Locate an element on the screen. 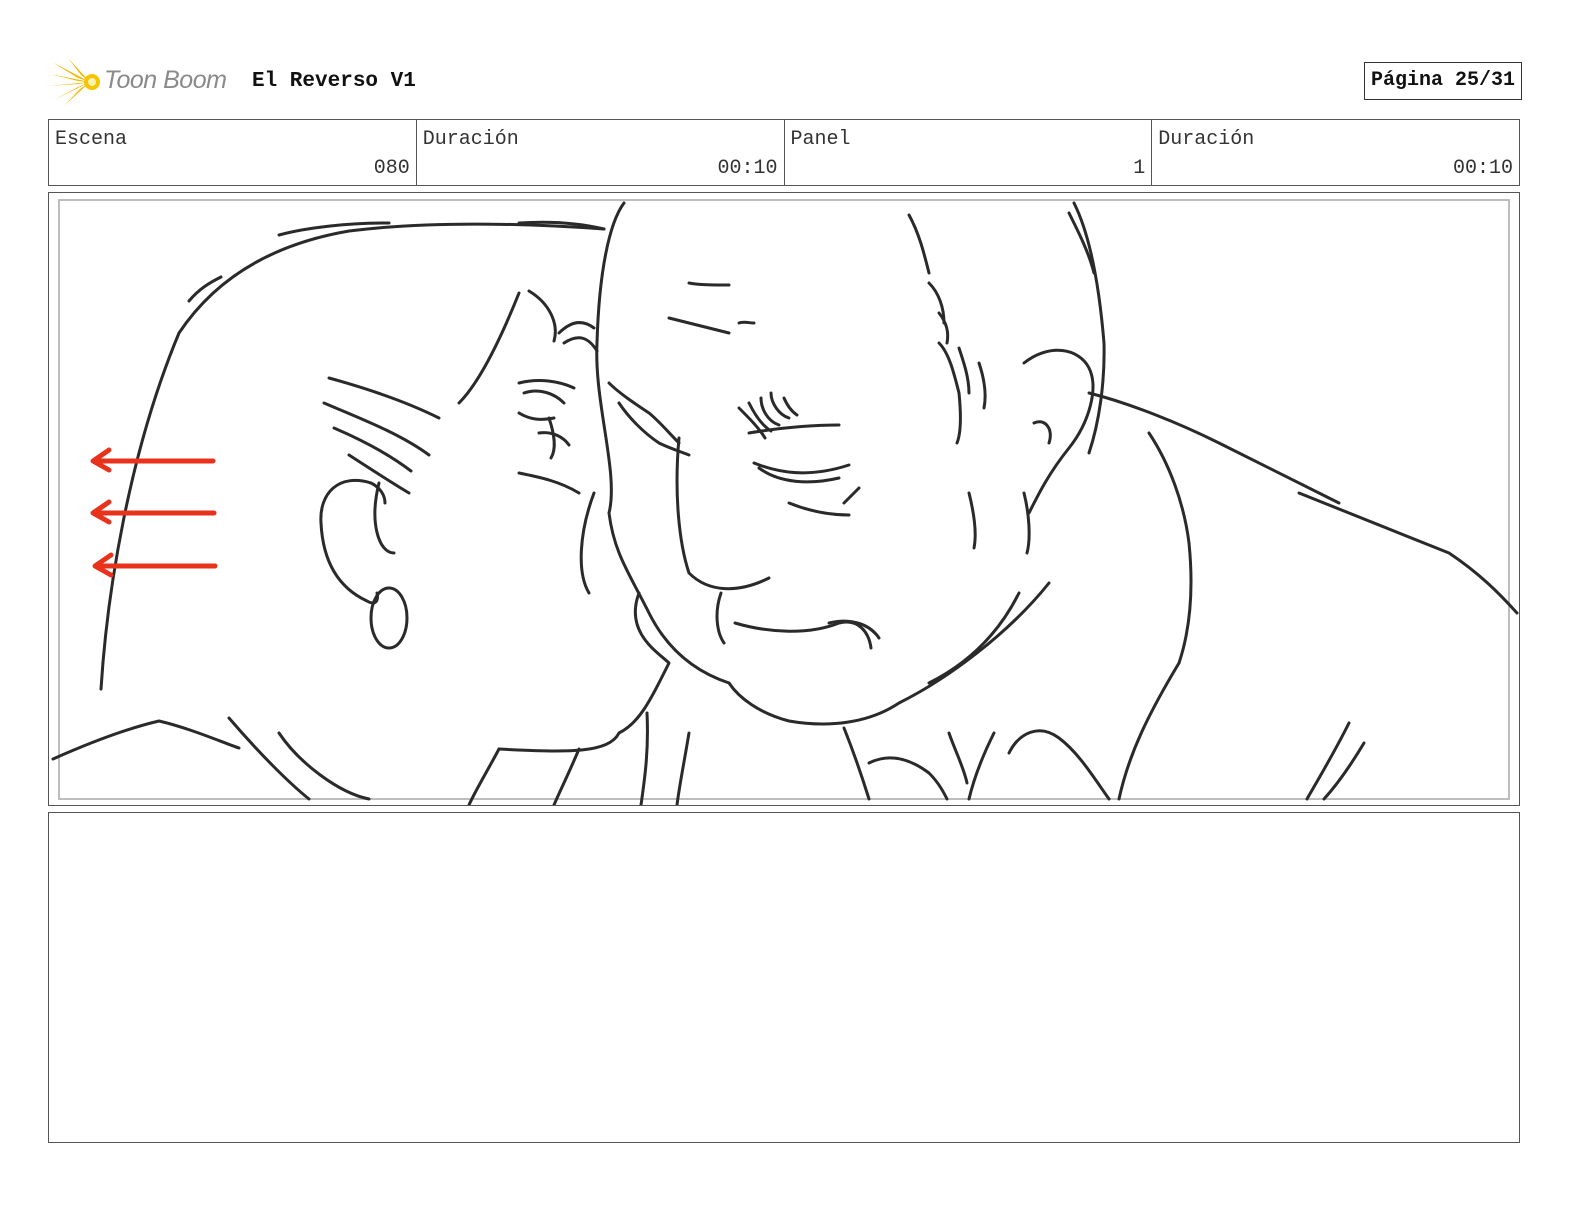 The width and height of the screenshot is (1582, 1225). scene-duration-cell: Duración 00:10 is located at coordinates (601, 152).